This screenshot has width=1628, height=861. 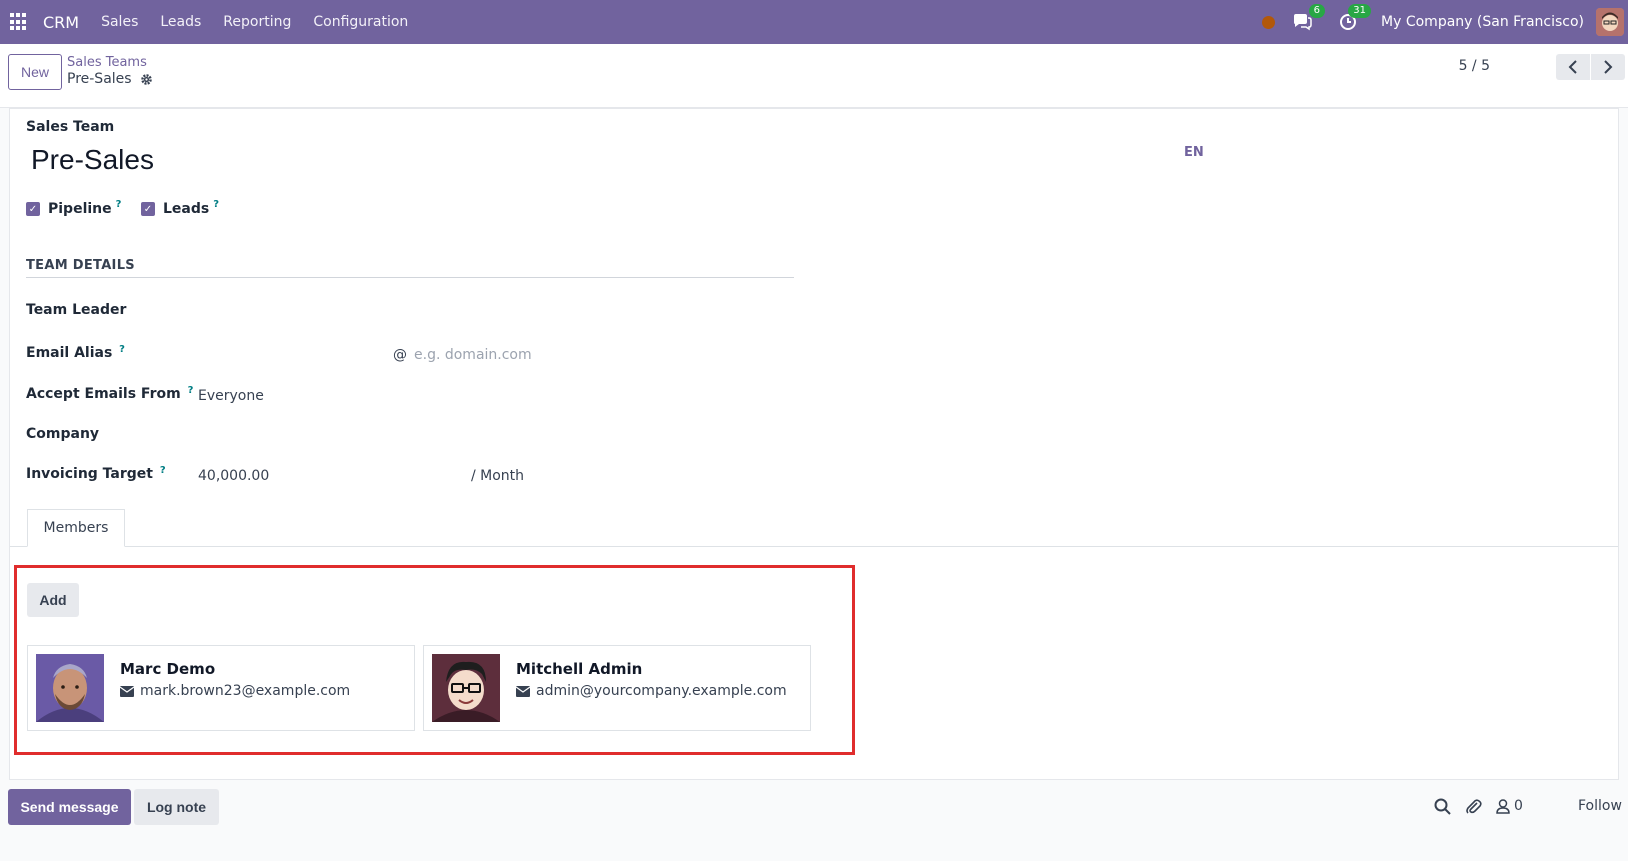 I want to click on accept-emails-help-icon: ?, so click(x=191, y=390).